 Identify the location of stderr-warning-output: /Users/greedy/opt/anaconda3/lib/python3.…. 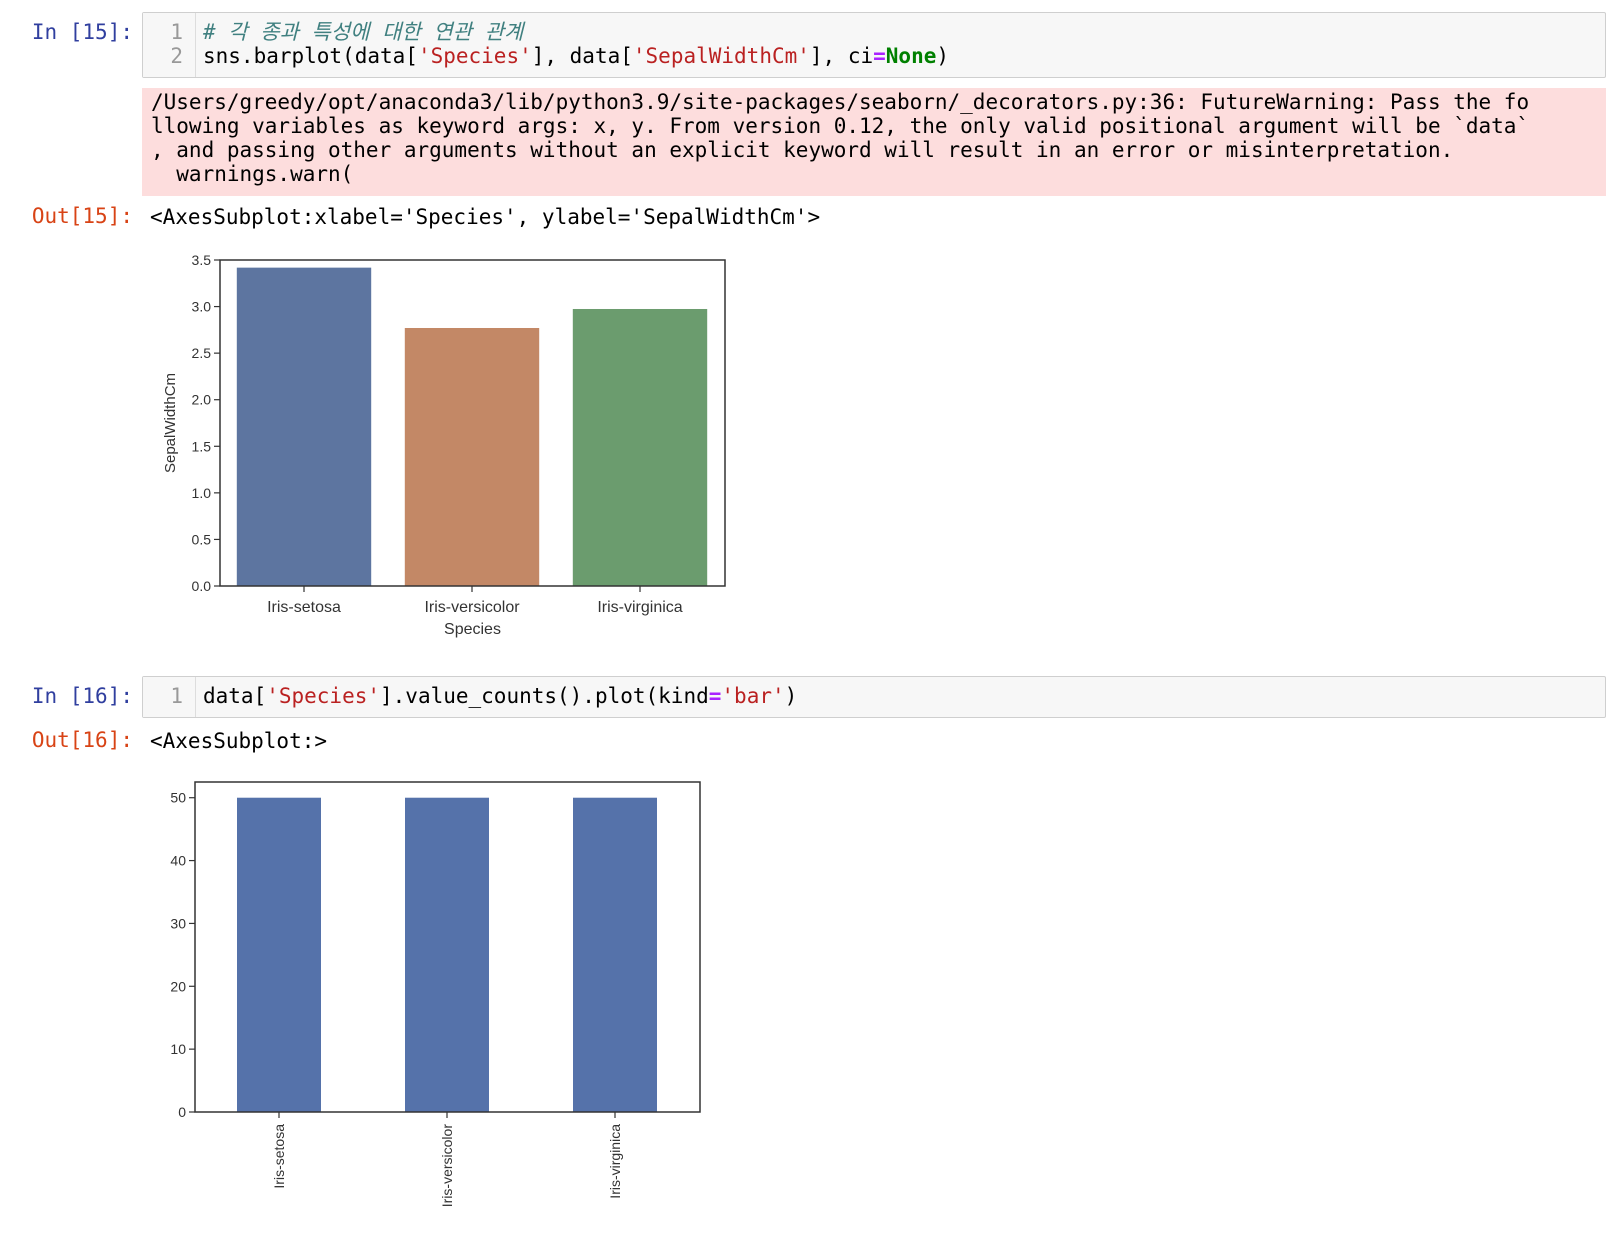
(874, 142).